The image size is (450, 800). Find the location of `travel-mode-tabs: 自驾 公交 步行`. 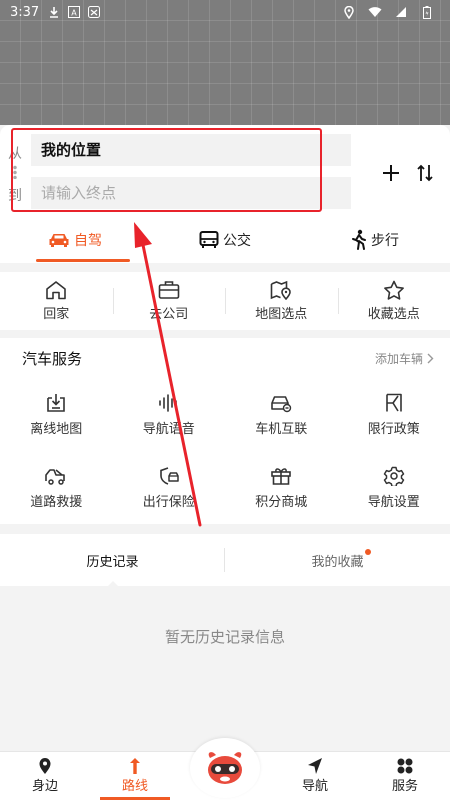

travel-mode-tabs: 自驾 公交 步行 is located at coordinates (225, 241).